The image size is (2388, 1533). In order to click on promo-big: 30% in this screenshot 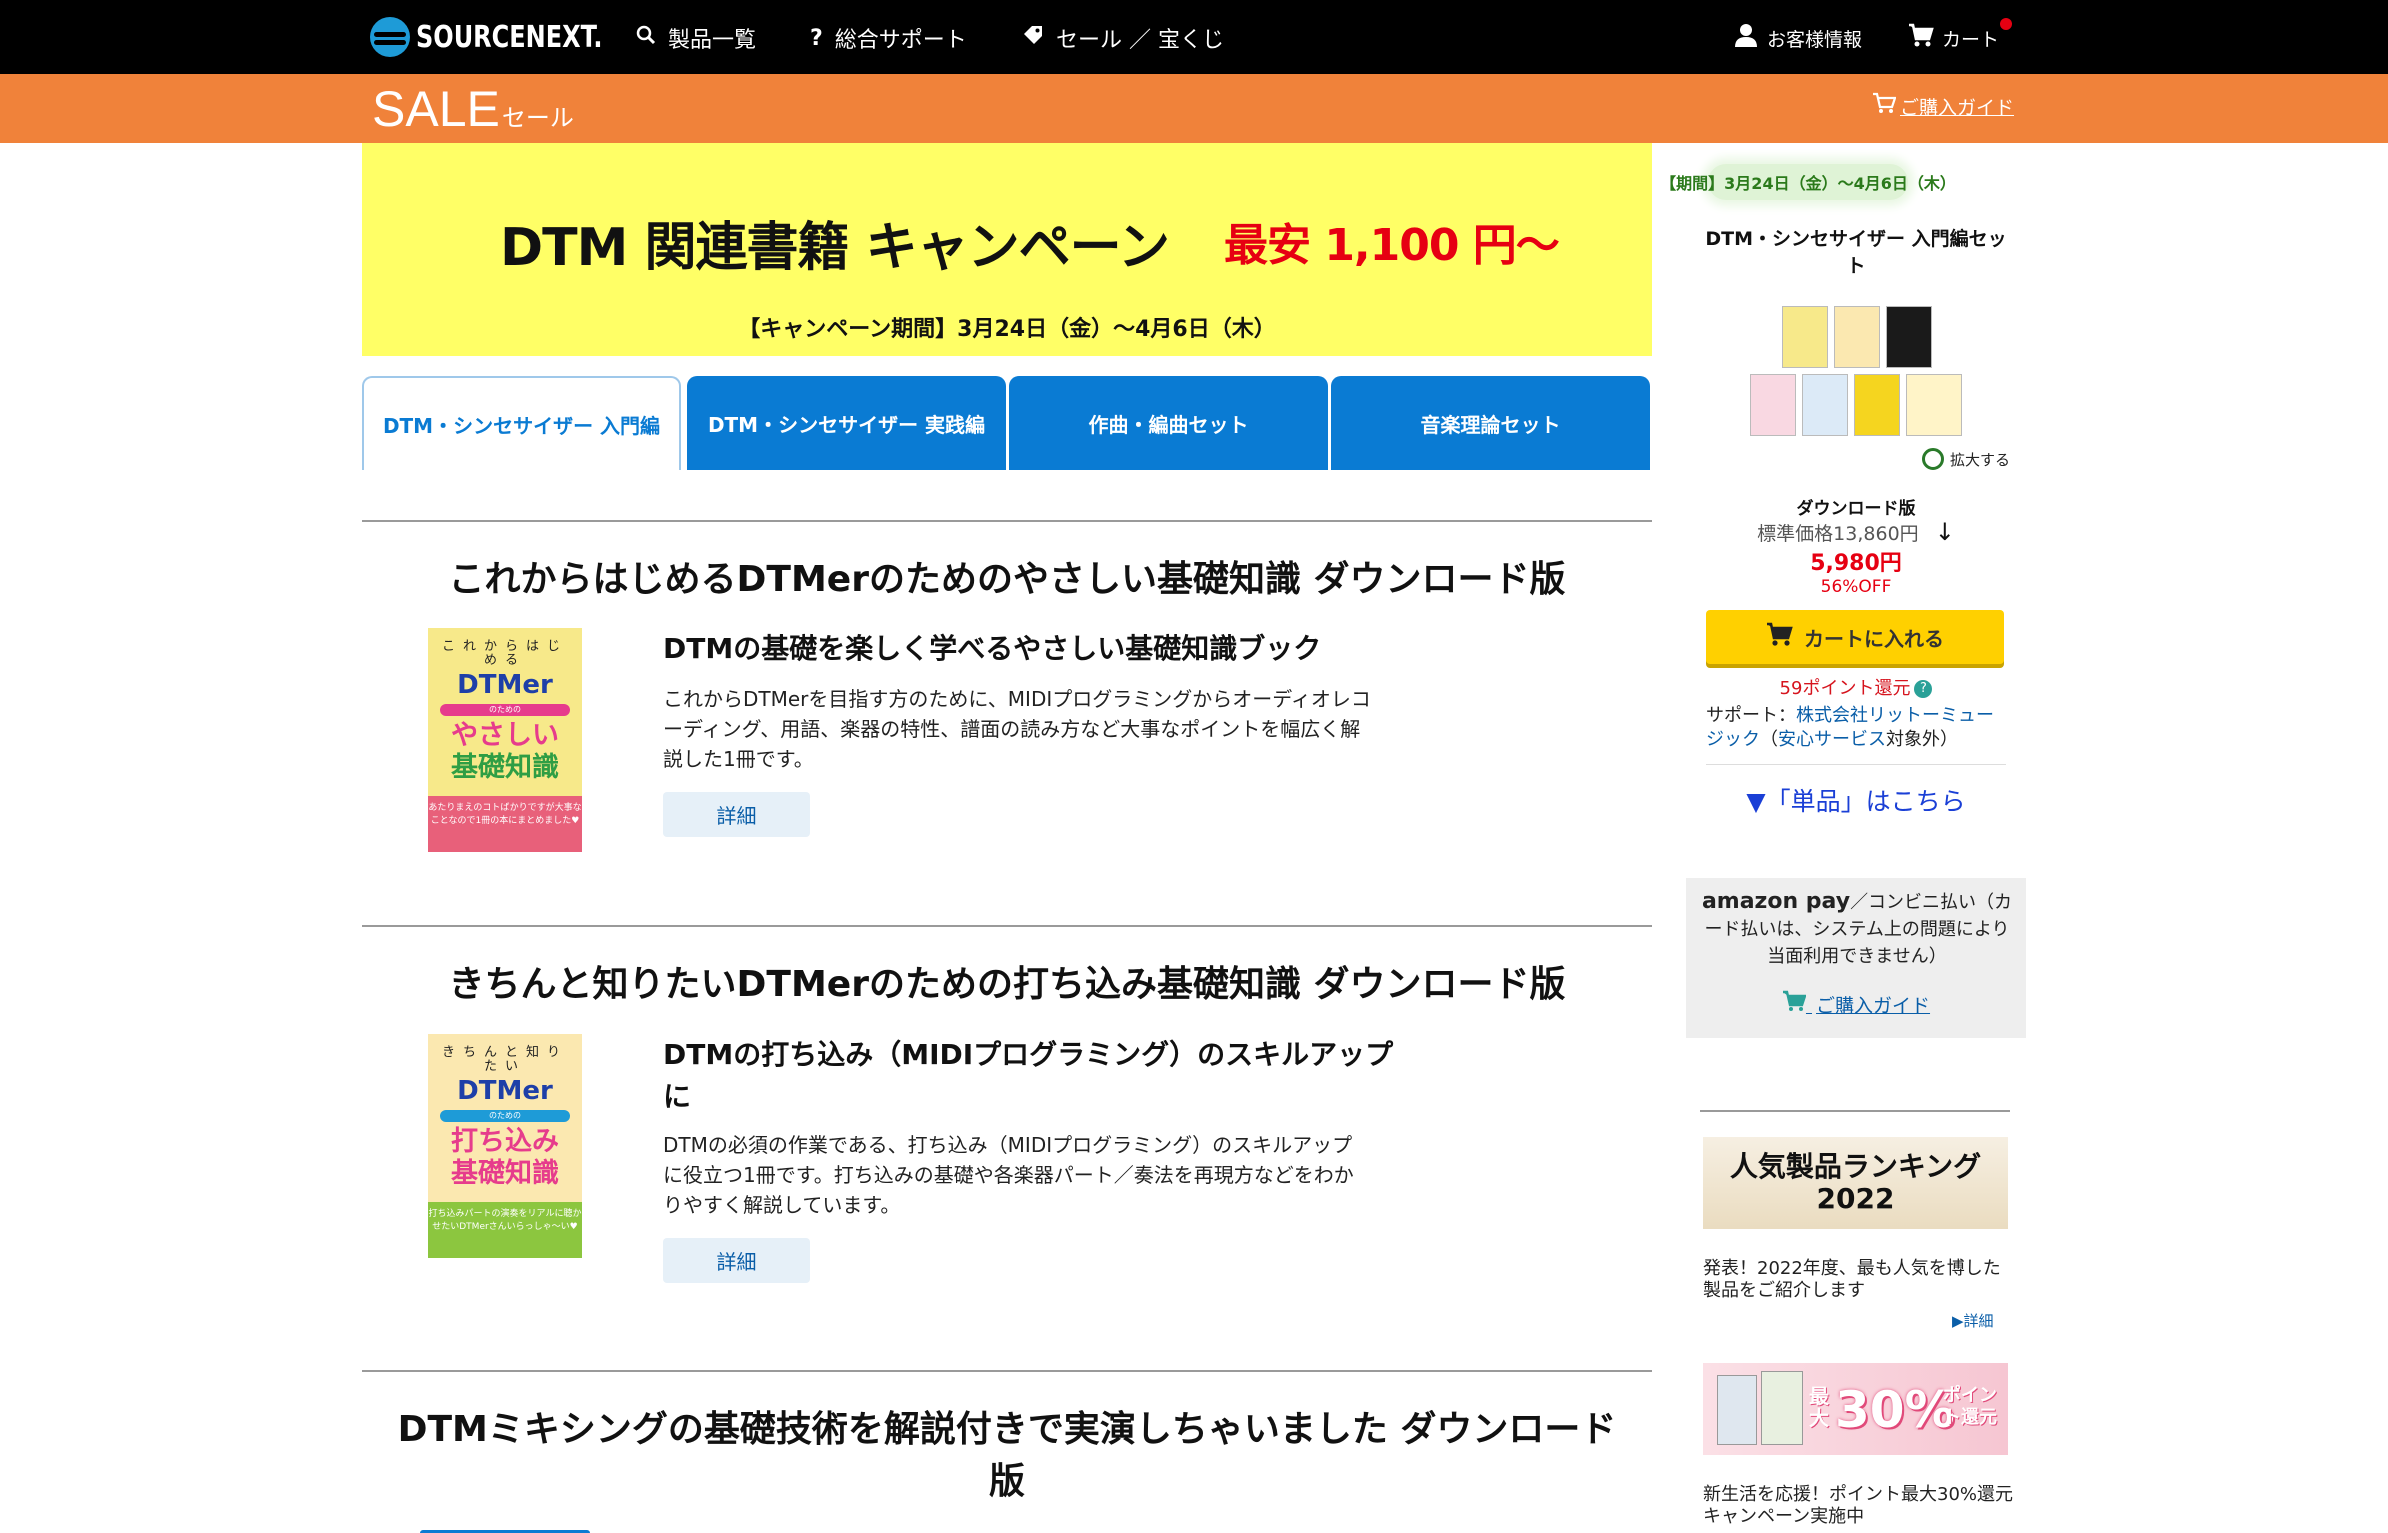, I will do `click(1895, 1410)`.